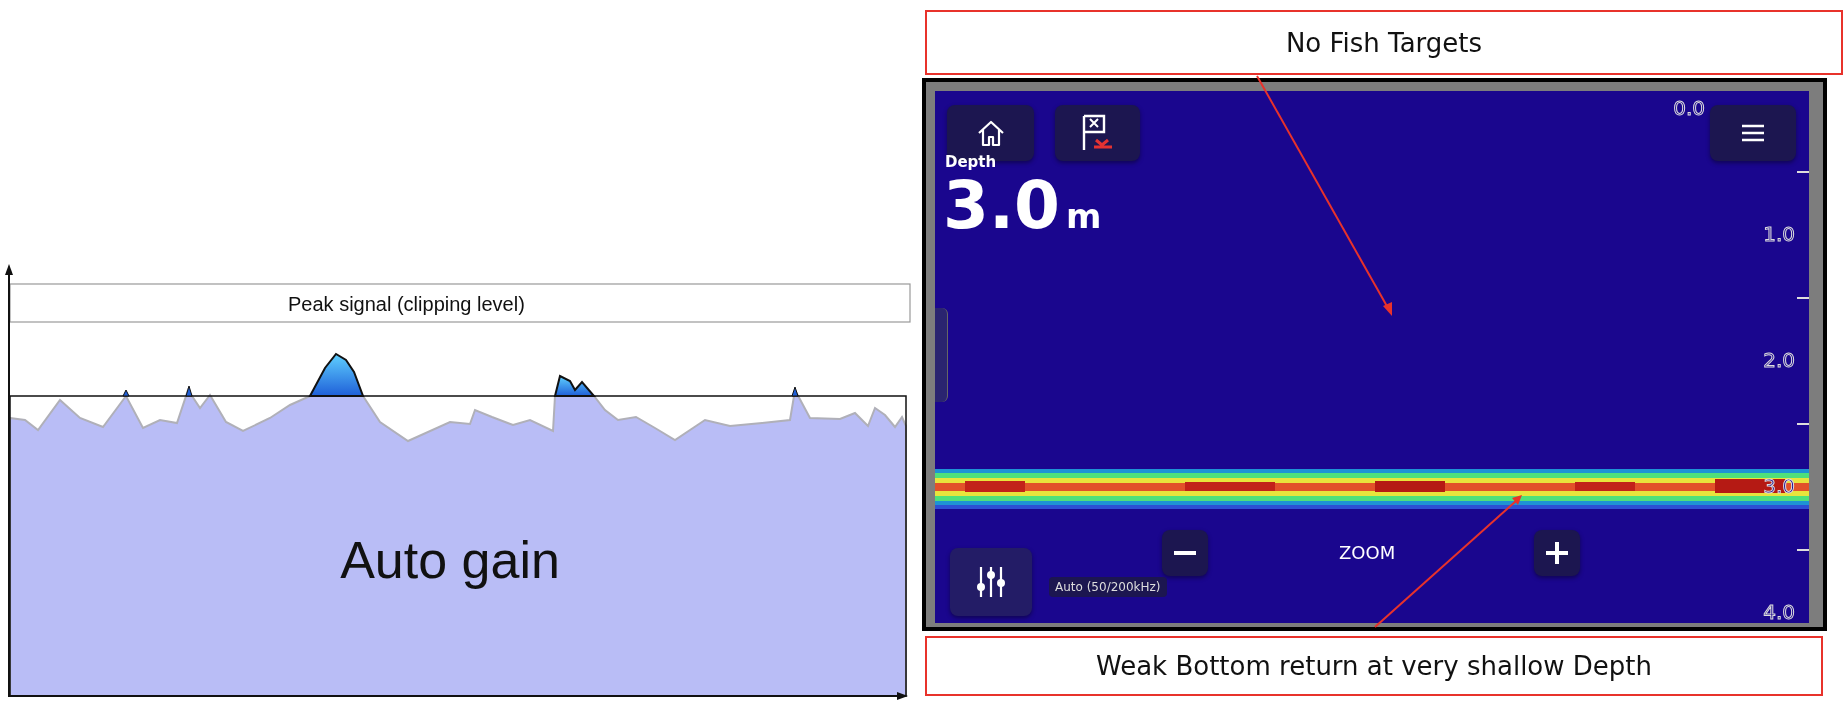 The width and height of the screenshot is (1846, 714). Describe the element at coordinates (1374, 666) in the screenshot. I see `callout-text: Weak Bottom return at very shallow Depth` at that location.